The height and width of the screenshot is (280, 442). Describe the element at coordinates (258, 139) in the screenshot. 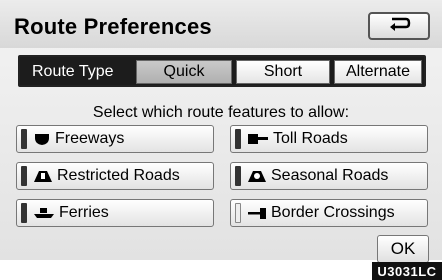

I see `toll-road-icon` at that location.